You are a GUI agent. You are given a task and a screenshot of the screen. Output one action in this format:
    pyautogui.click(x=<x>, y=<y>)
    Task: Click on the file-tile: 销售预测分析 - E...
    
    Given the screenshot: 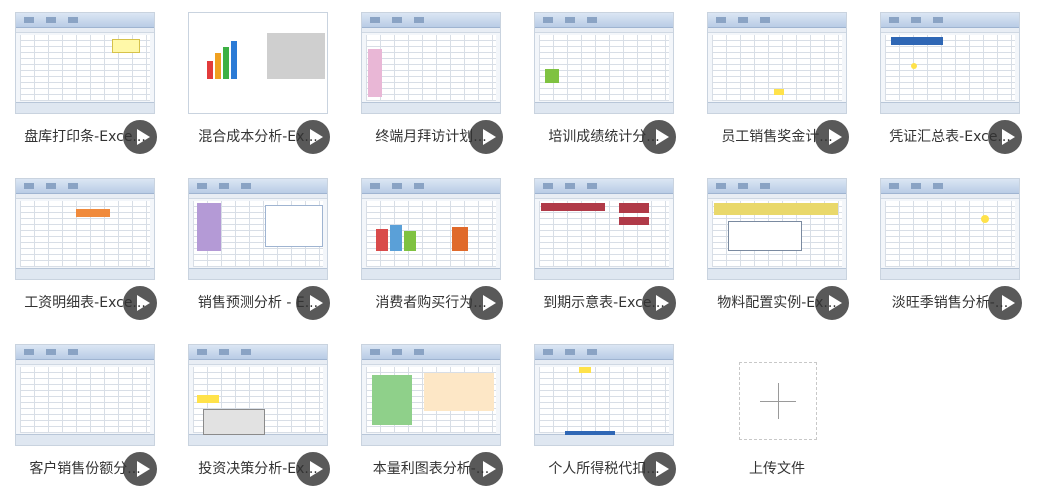 What is the action you would take?
    pyautogui.click(x=258, y=253)
    